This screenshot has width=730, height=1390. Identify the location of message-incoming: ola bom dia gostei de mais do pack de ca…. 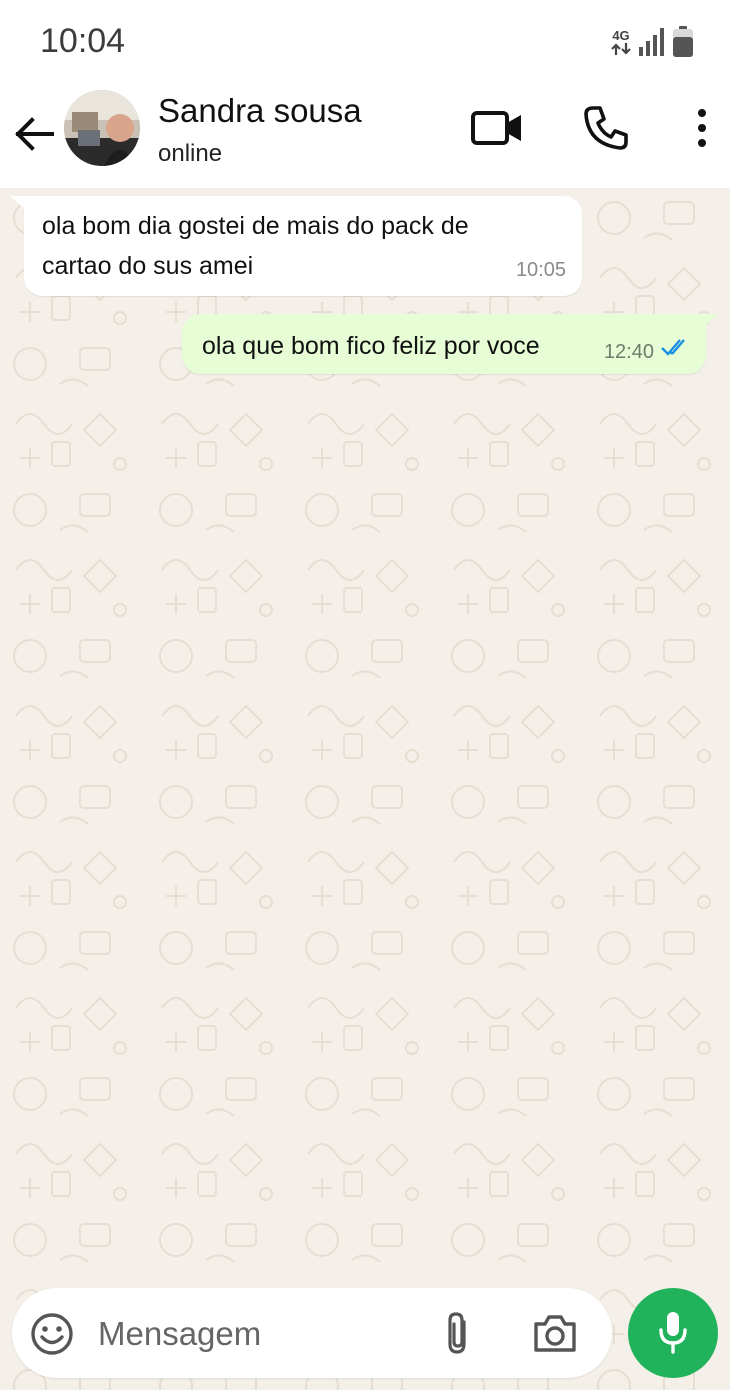
(303, 246).